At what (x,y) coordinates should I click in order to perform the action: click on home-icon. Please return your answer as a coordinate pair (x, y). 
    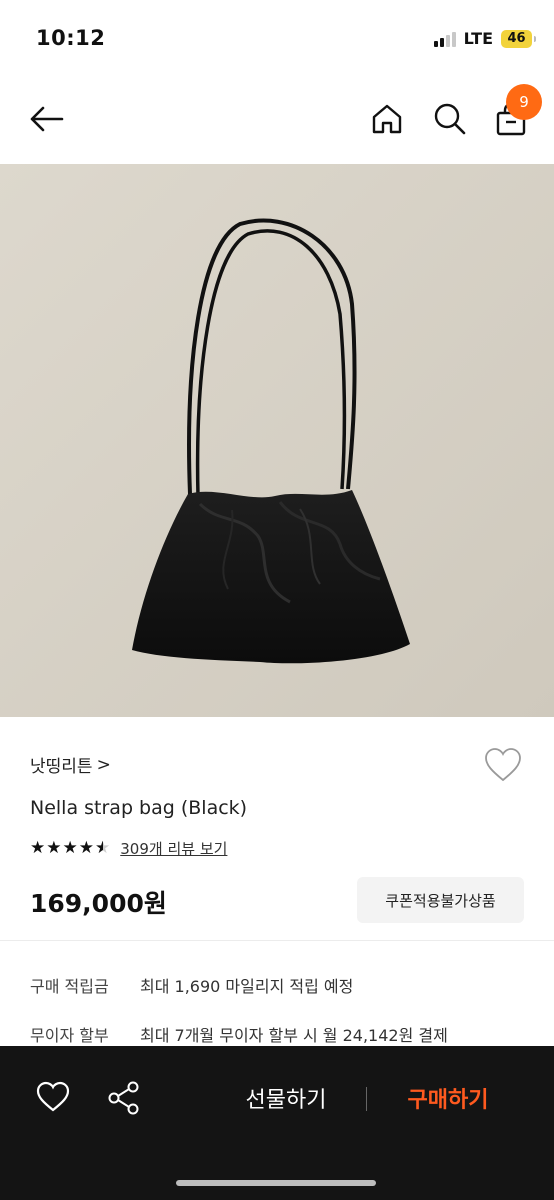
    Looking at the image, I should click on (387, 121).